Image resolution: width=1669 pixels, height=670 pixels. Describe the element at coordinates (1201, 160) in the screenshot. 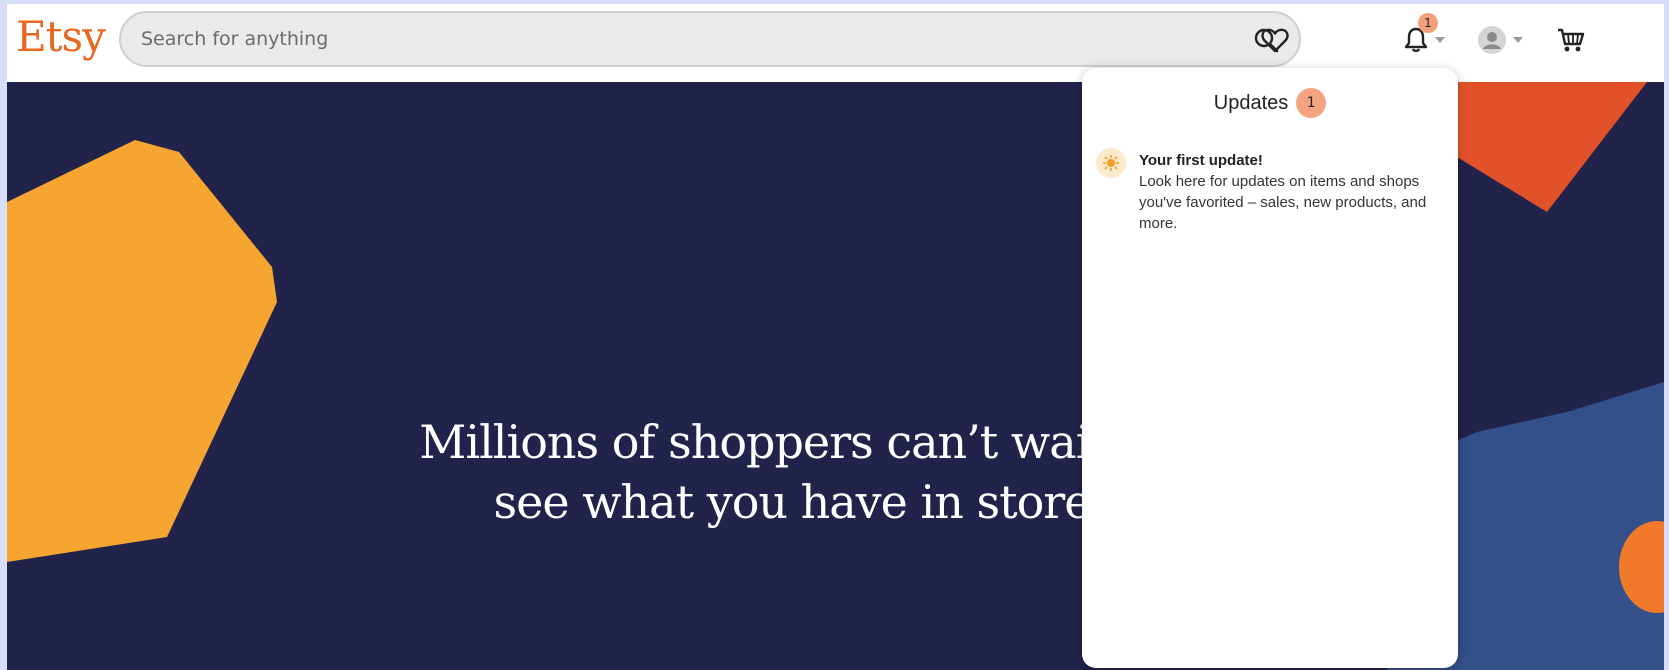

I see `update-heading: Your first update!` at that location.